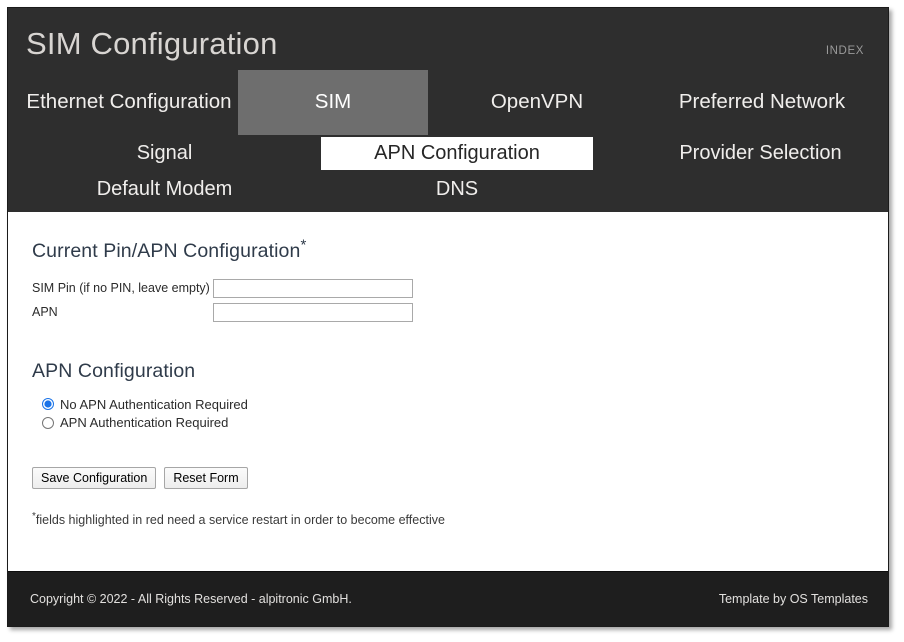 This screenshot has width=904, height=642. I want to click on heading-asterisk: *, so click(303, 245).